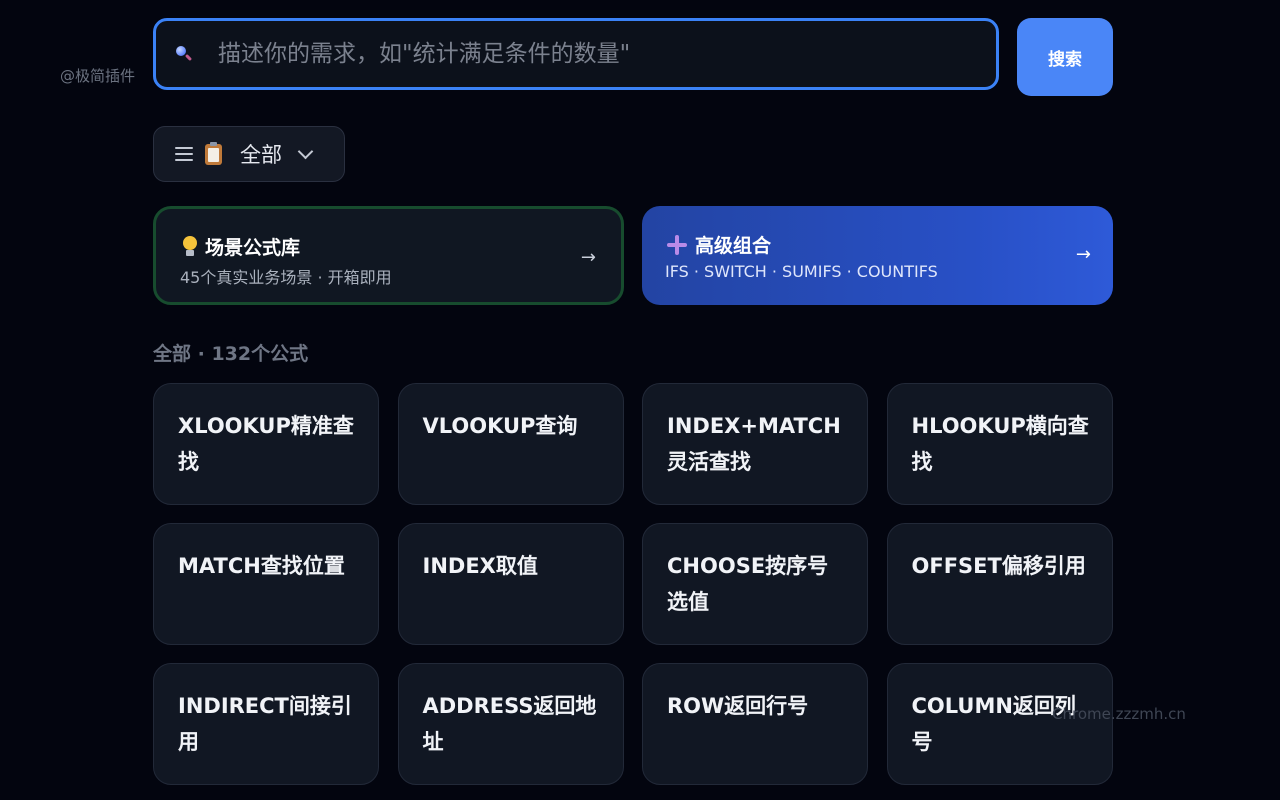 The width and height of the screenshot is (1280, 800). What do you see at coordinates (213, 153) in the screenshot?
I see `clipboard-icon` at bounding box center [213, 153].